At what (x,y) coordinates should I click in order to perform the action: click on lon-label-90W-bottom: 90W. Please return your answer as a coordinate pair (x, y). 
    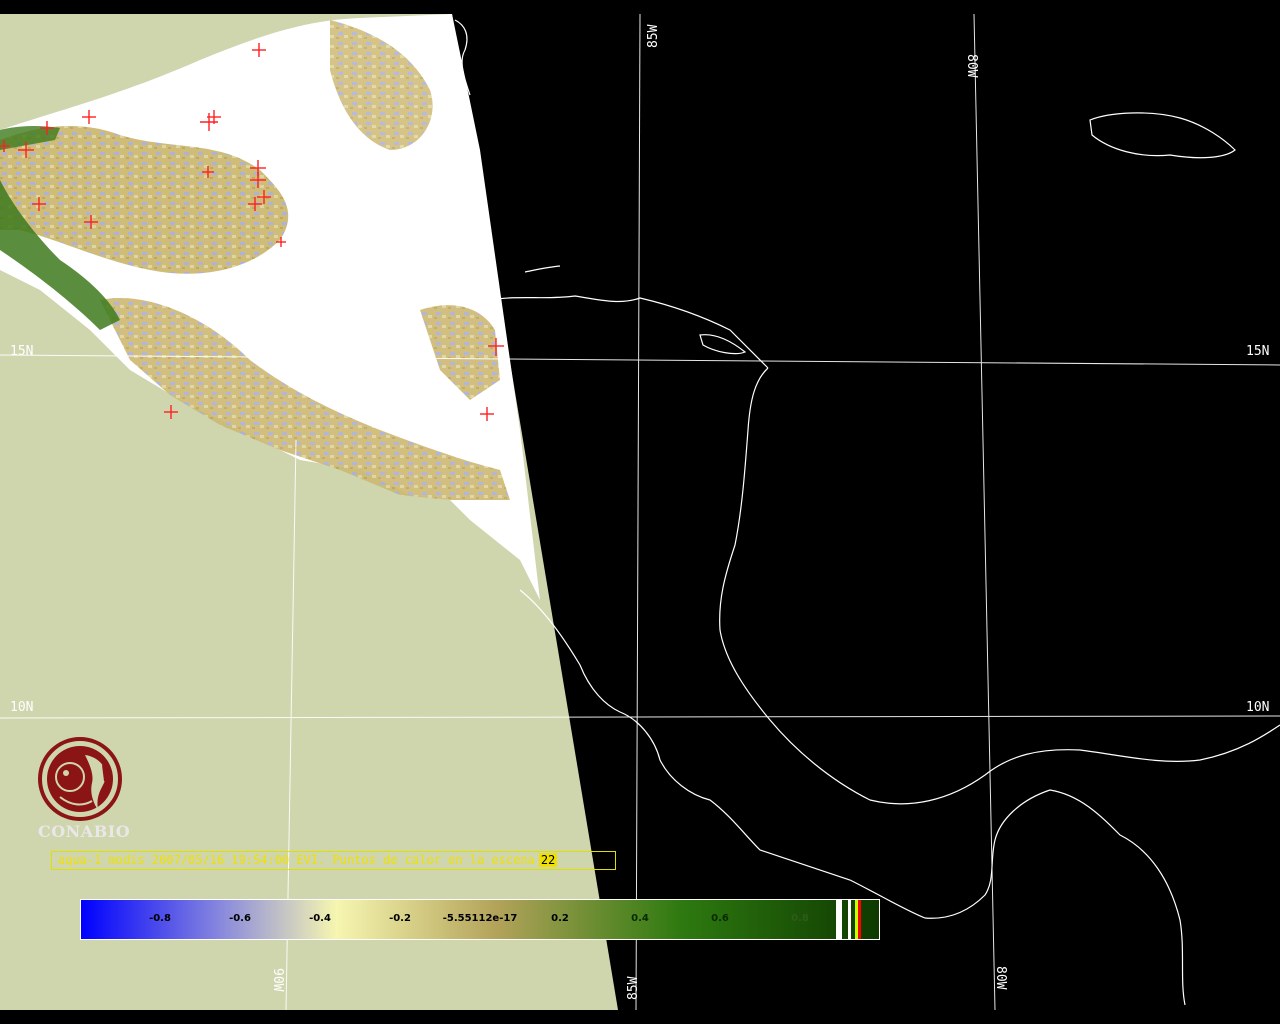
    Looking at the image, I should click on (277, 980).